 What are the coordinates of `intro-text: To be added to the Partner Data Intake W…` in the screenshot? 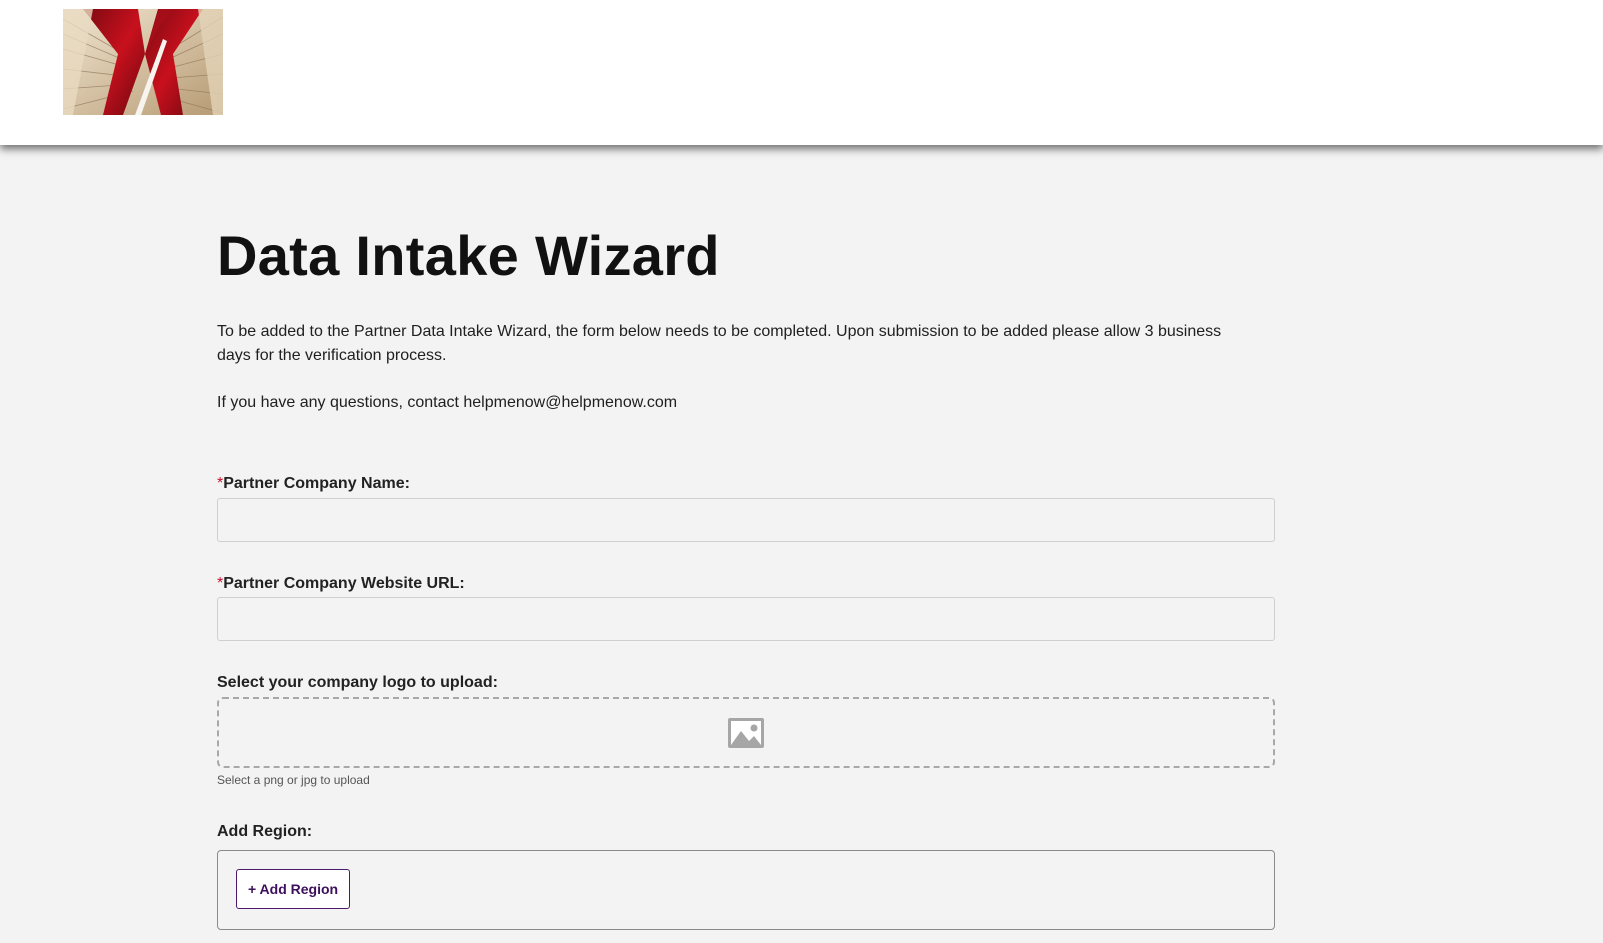 It's located at (719, 343).